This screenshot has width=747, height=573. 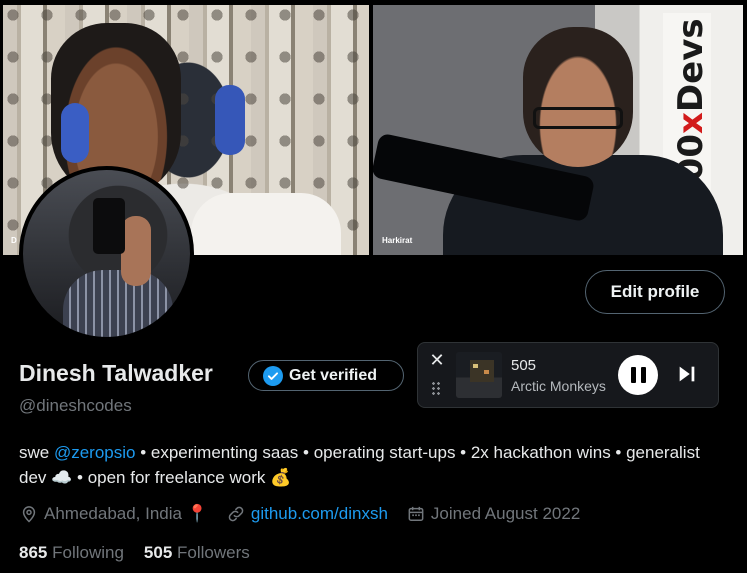 I want to click on joined-item: Joined August 2022, so click(x=493, y=514).